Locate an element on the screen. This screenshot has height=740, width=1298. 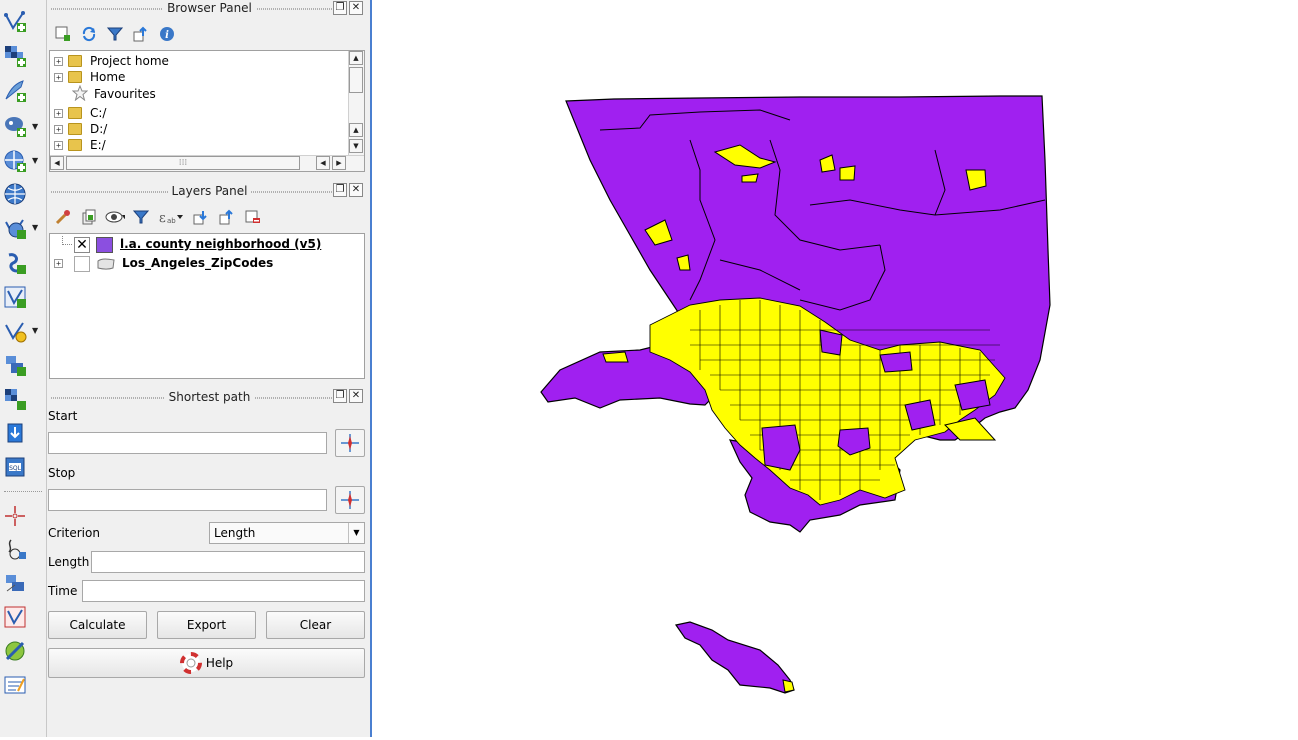
add-wms-layer-icon is located at coordinates (15, 161).